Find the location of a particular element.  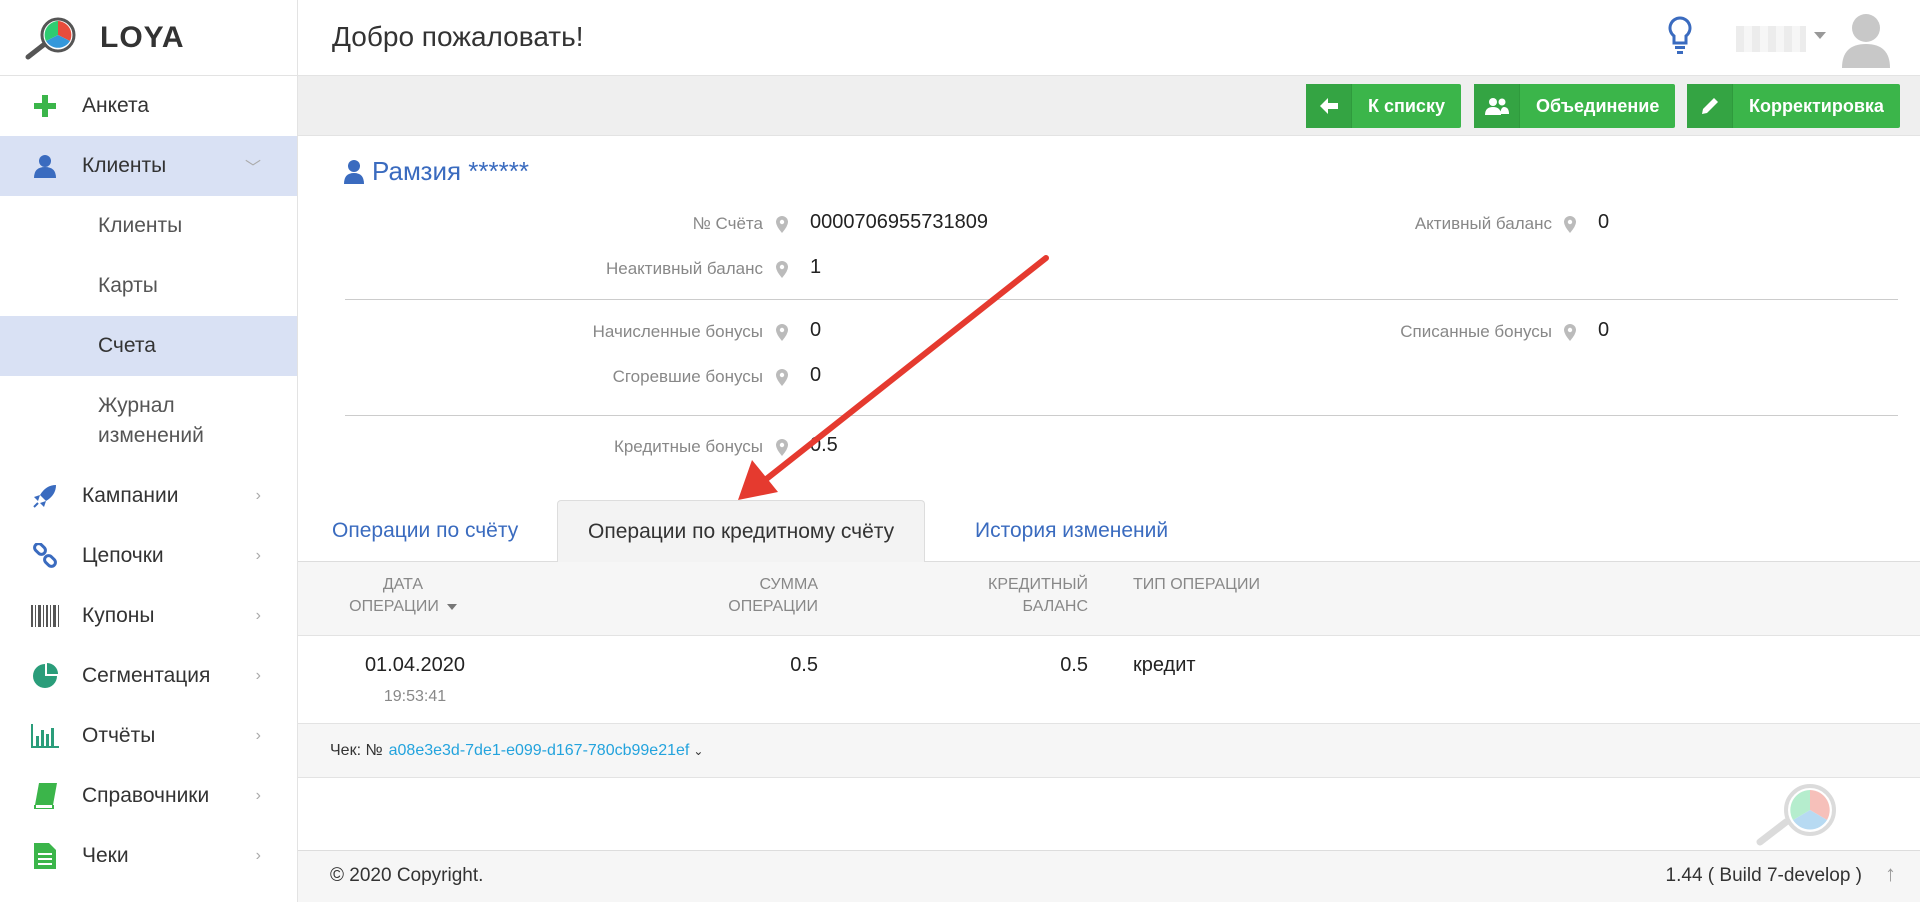

build-version: 1.44 ( Build 7-develop ) is located at coordinates (1763, 875).